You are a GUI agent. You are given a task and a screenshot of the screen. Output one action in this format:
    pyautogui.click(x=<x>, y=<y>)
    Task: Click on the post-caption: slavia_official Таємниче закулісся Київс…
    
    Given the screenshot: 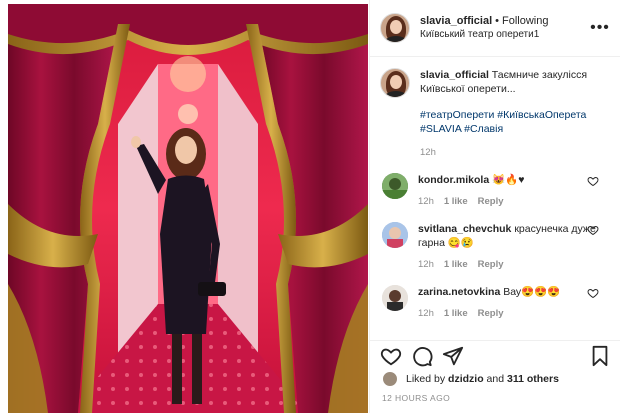 What is the action you would take?
    pyautogui.click(x=495, y=114)
    